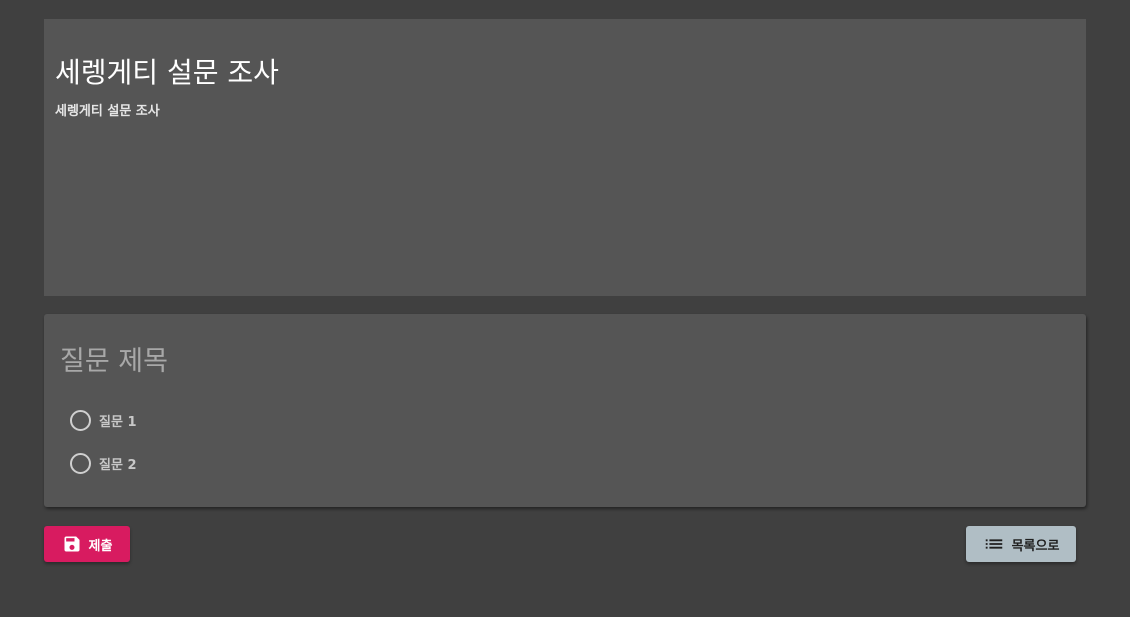 Image resolution: width=1130 pixels, height=617 pixels. What do you see at coordinates (87, 544) in the screenshot?
I see `submit-button: 제출` at bounding box center [87, 544].